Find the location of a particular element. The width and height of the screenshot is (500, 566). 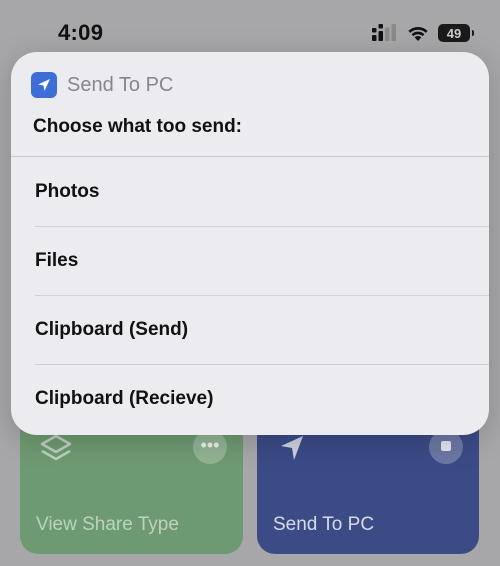

app-icon is located at coordinates (44, 85).